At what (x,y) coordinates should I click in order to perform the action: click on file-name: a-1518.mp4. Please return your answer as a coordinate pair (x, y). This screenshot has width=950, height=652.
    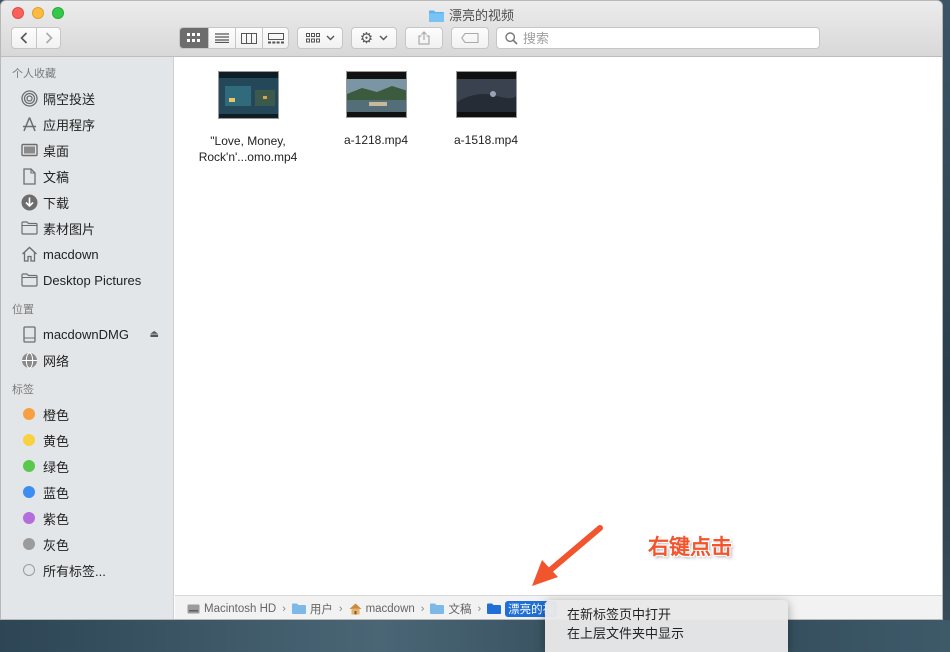
    Looking at the image, I should click on (486, 140).